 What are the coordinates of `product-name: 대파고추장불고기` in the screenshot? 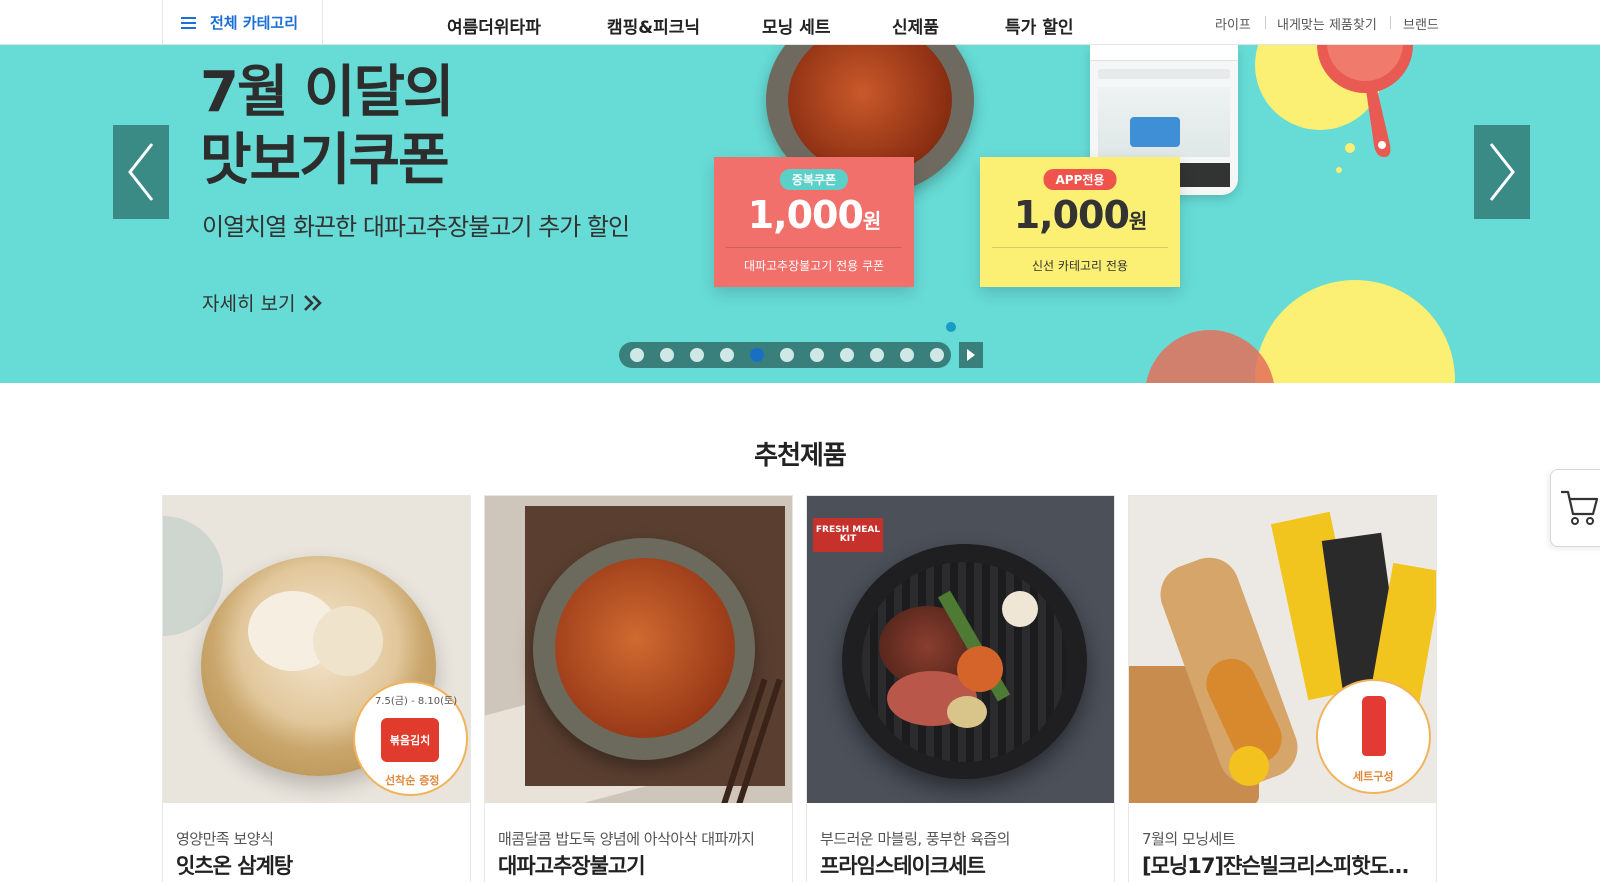 It's located at (572, 866).